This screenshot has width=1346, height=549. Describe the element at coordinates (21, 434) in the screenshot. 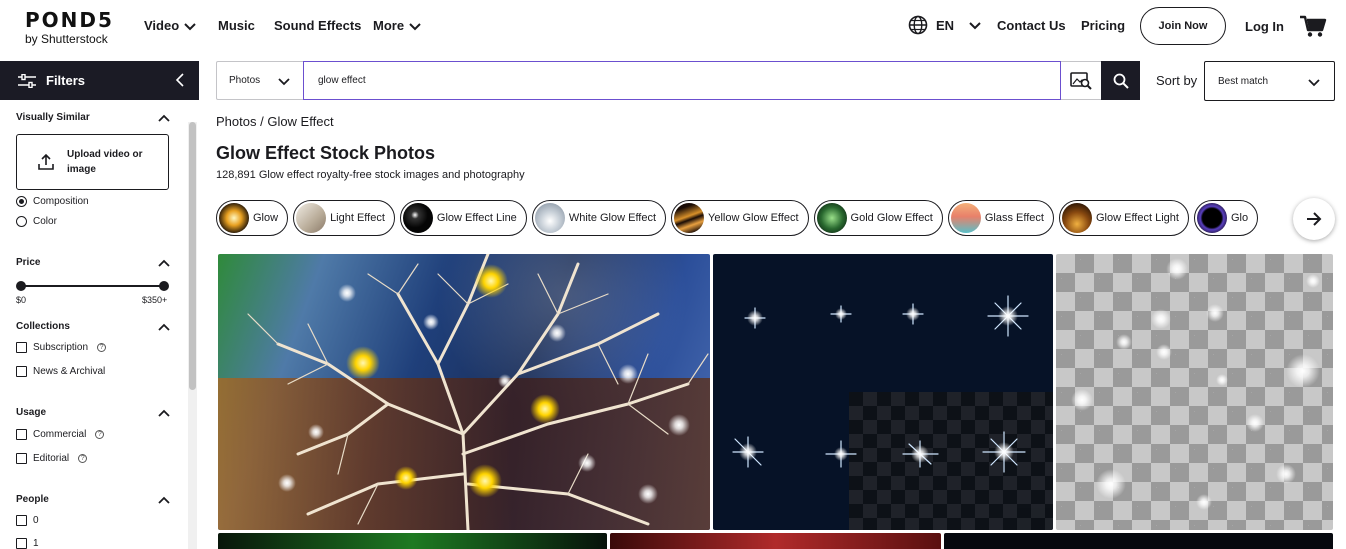

I see `commercial-checkbox` at that location.